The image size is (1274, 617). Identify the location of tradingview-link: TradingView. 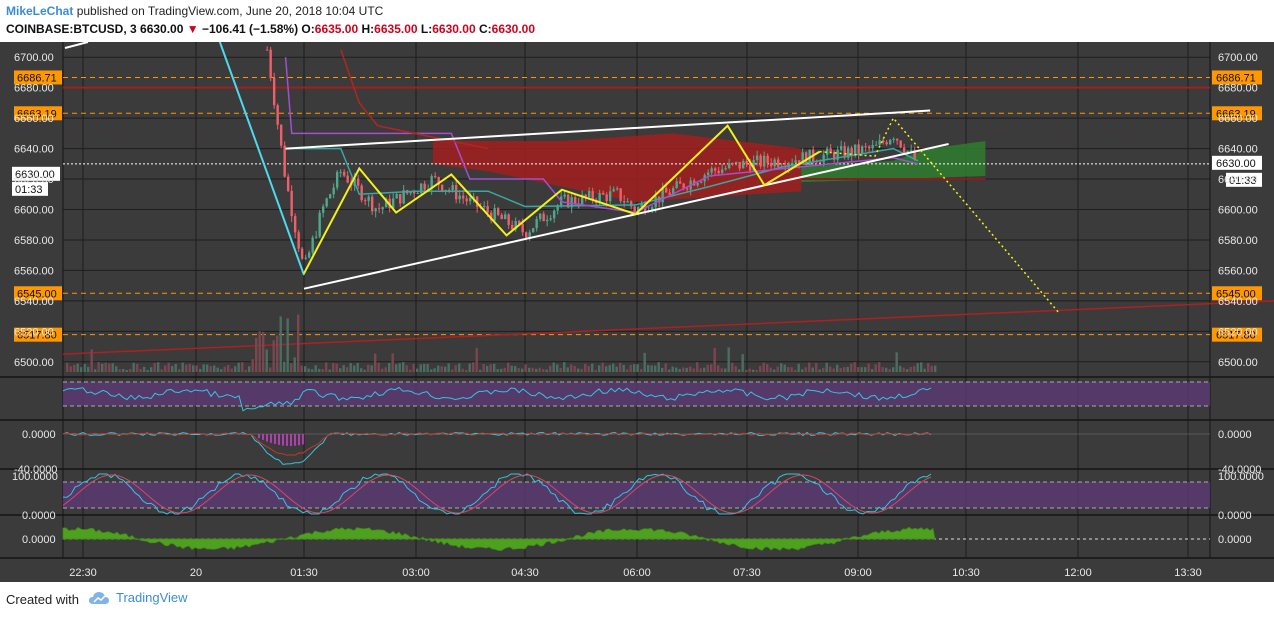
(138, 597).